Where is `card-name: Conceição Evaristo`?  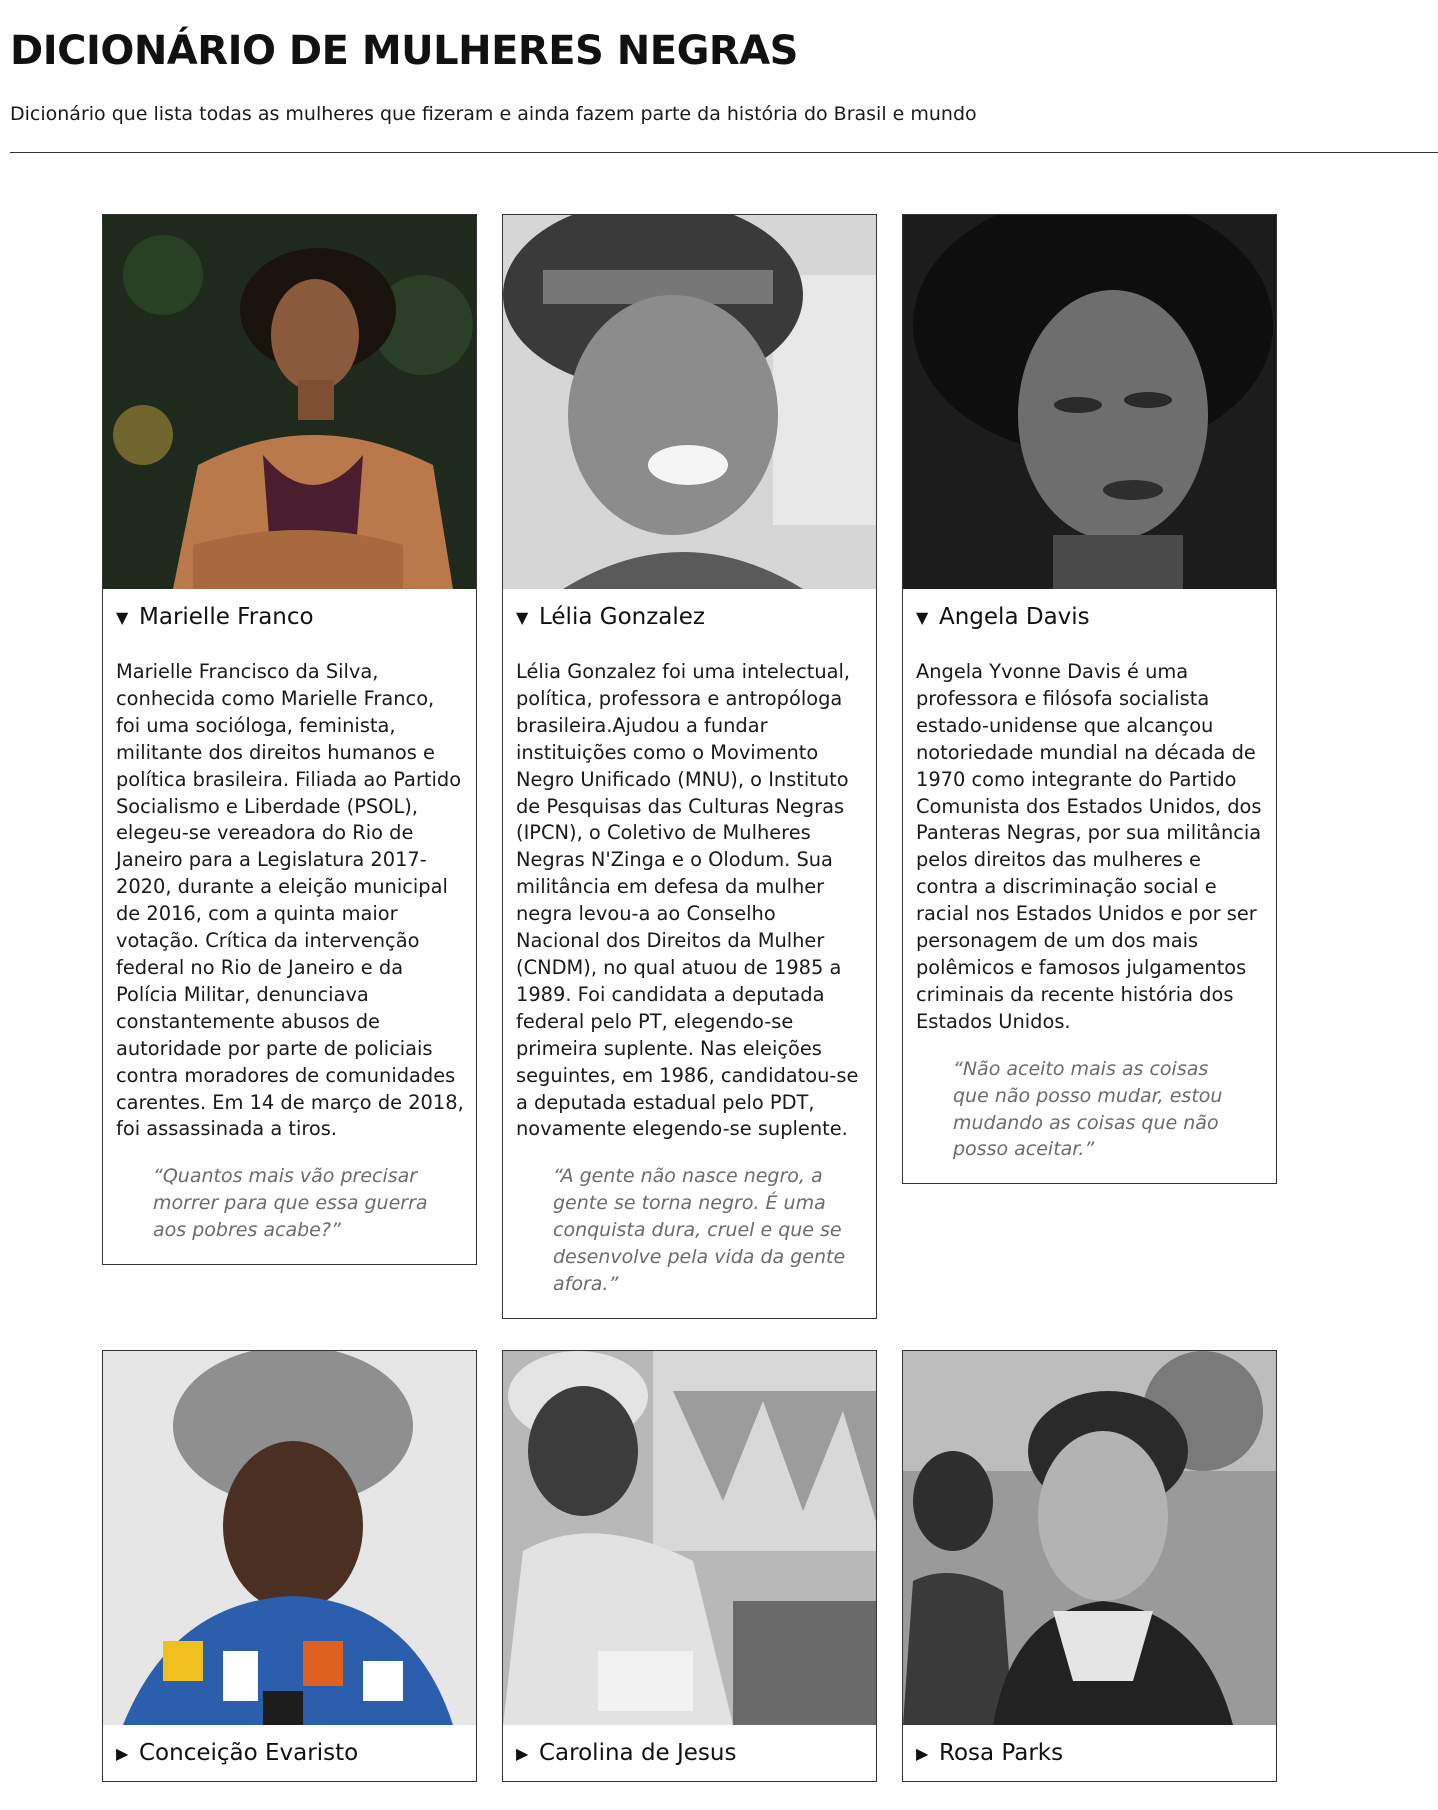 card-name: Conceição Evaristo is located at coordinates (249, 1753).